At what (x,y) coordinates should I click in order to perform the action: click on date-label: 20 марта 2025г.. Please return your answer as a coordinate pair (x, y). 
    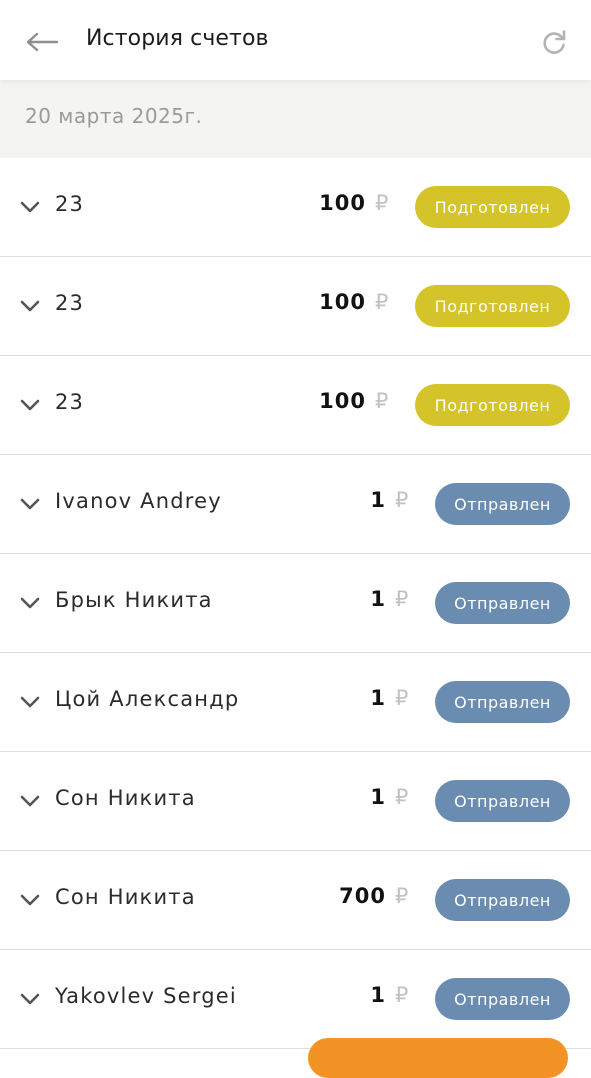
    Looking at the image, I should click on (114, 116).